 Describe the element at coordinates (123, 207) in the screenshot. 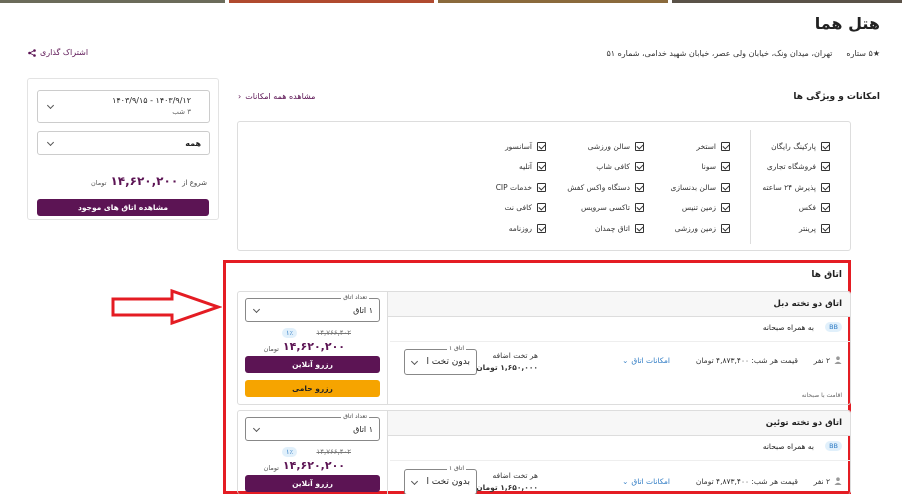

I see `view-rooms-button: مشاهده اتاق های موجود` at that location.